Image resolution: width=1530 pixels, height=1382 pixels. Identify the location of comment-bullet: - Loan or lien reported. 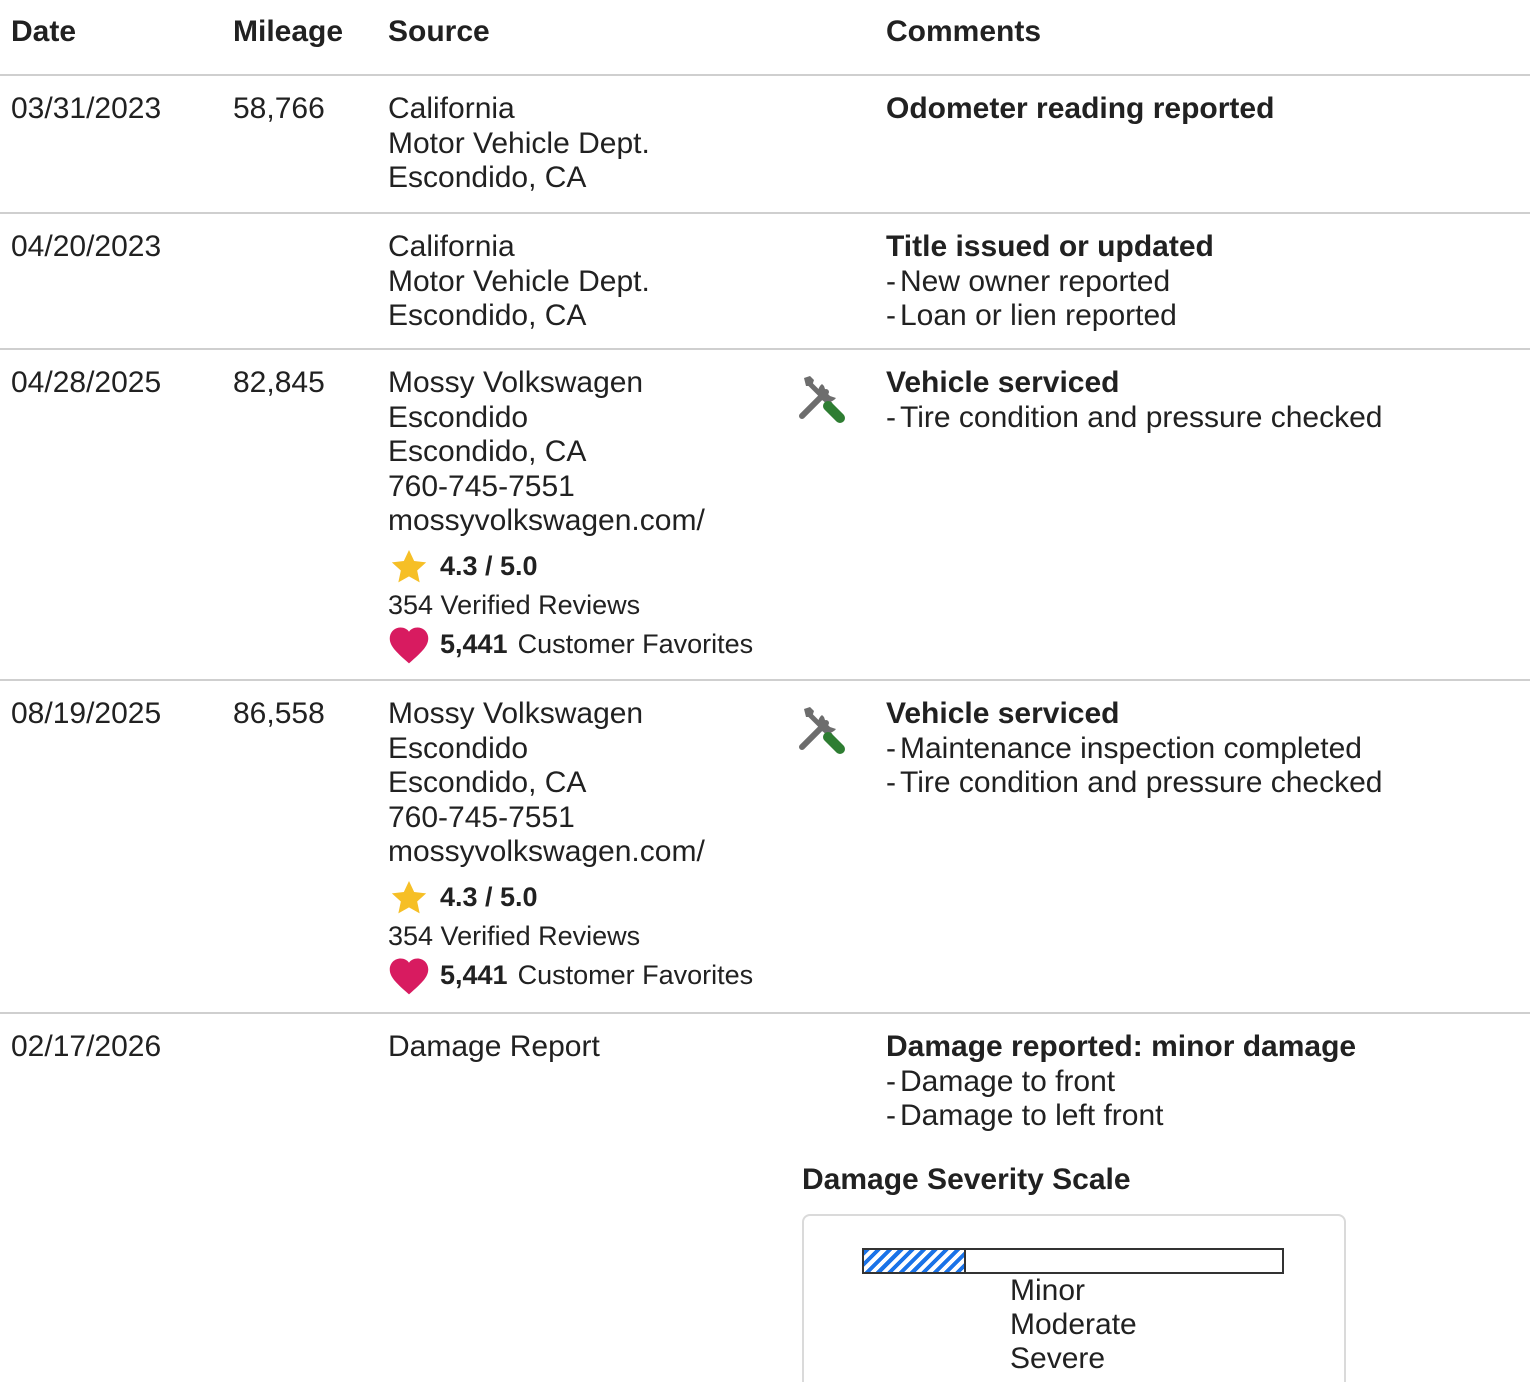
(1050, 316).